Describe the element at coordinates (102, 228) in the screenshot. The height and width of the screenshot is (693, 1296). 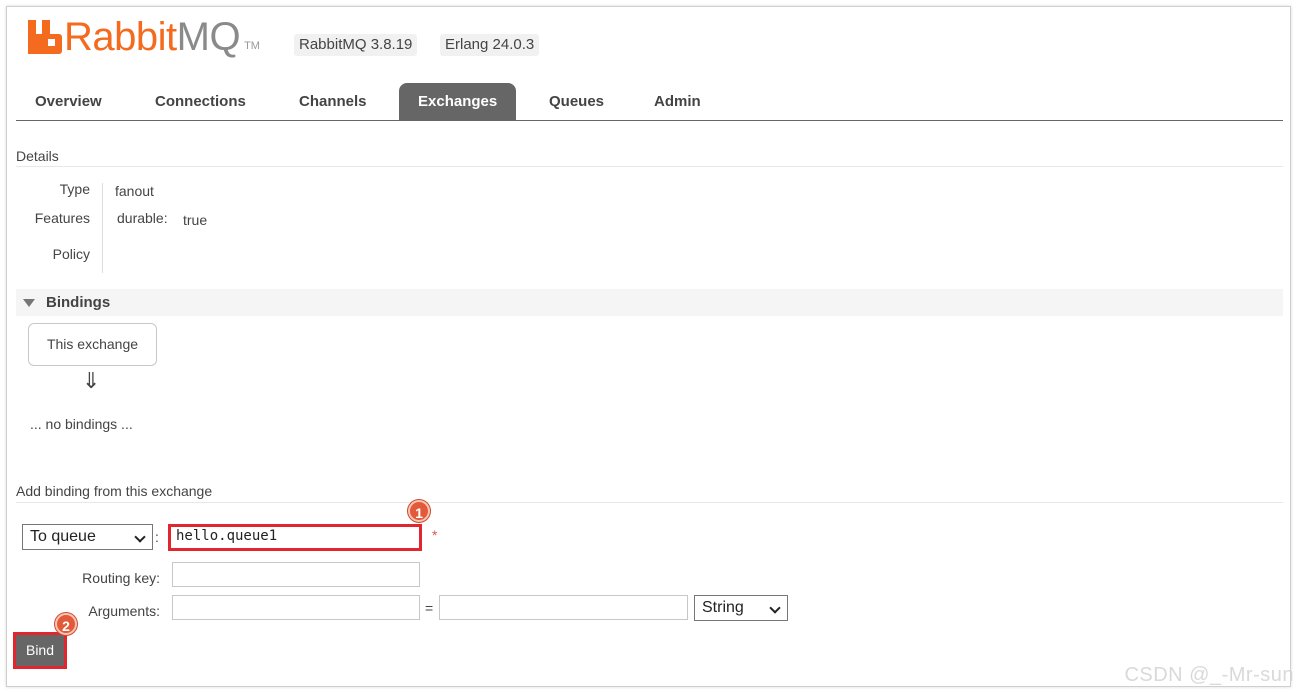
I see `details-column-divider` at that location.